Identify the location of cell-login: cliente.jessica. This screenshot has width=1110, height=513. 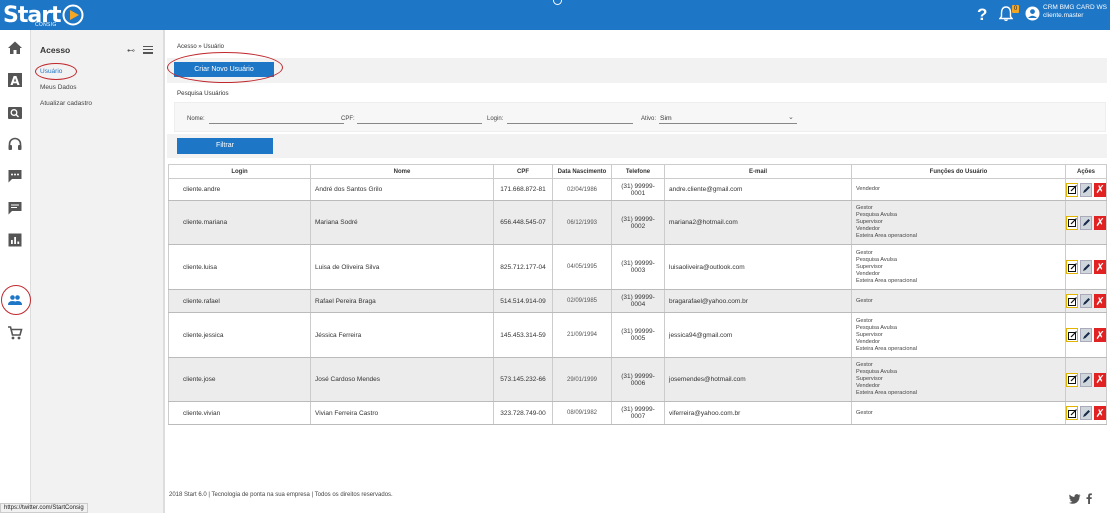
(239, 335).